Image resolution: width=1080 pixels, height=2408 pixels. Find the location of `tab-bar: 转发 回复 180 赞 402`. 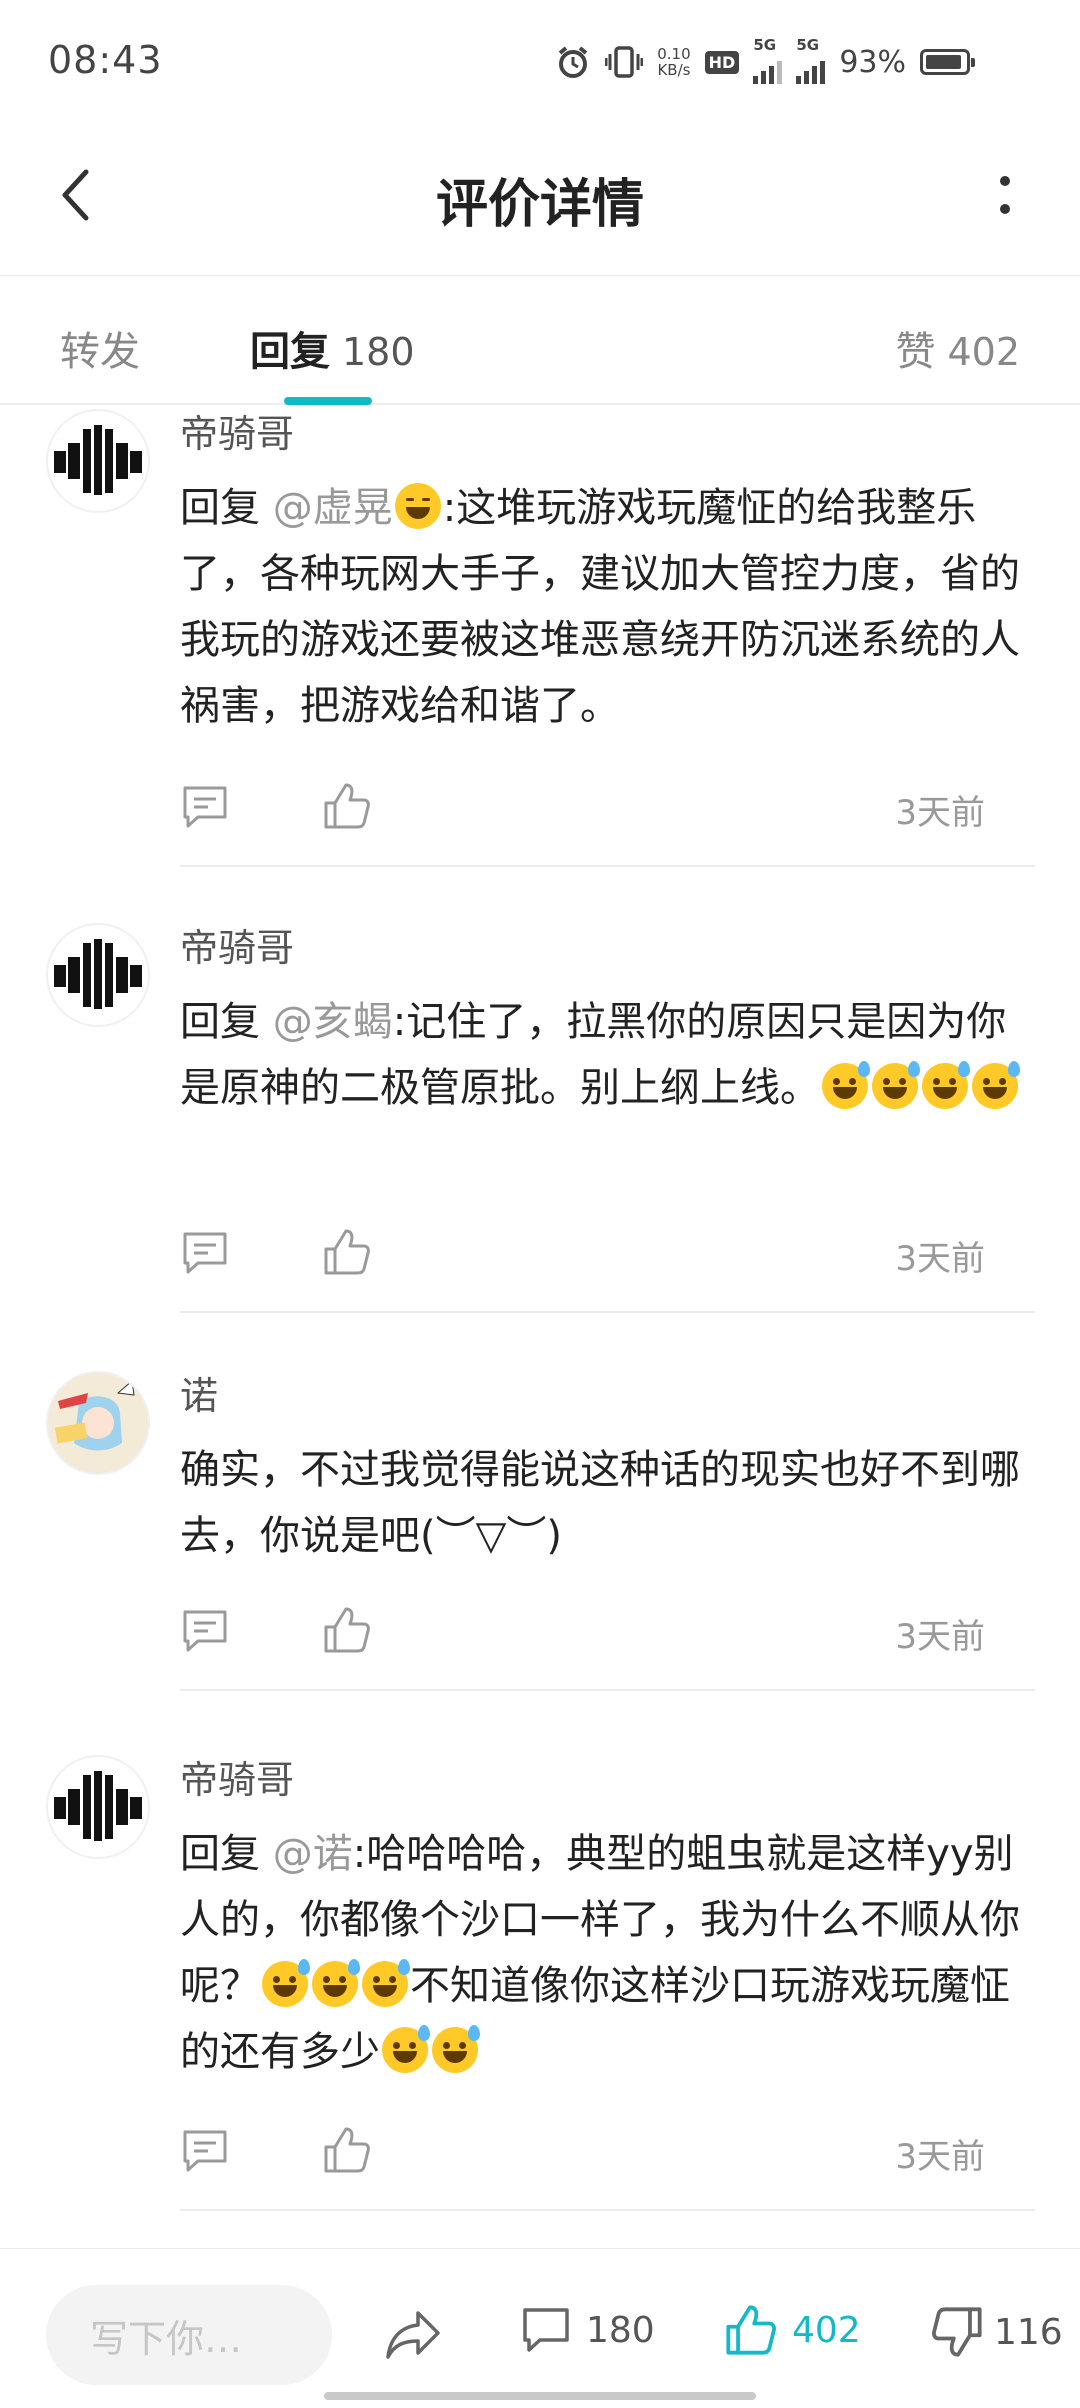

tab-bar: 转发 回复 180 赞 402 is located at coordinates (540, 341).